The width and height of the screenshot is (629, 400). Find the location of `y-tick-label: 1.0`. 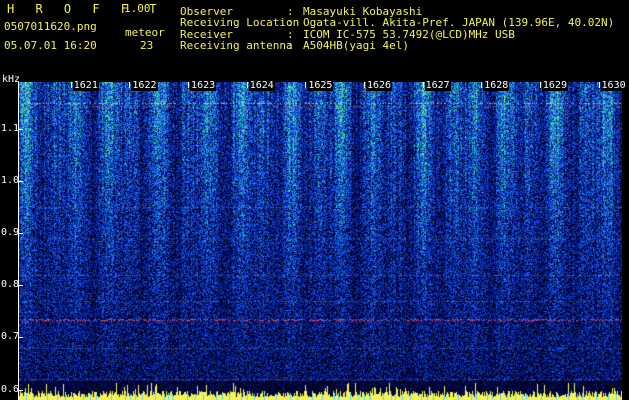

y-tick-label: 1.0 is located at coordinates (10, 181).